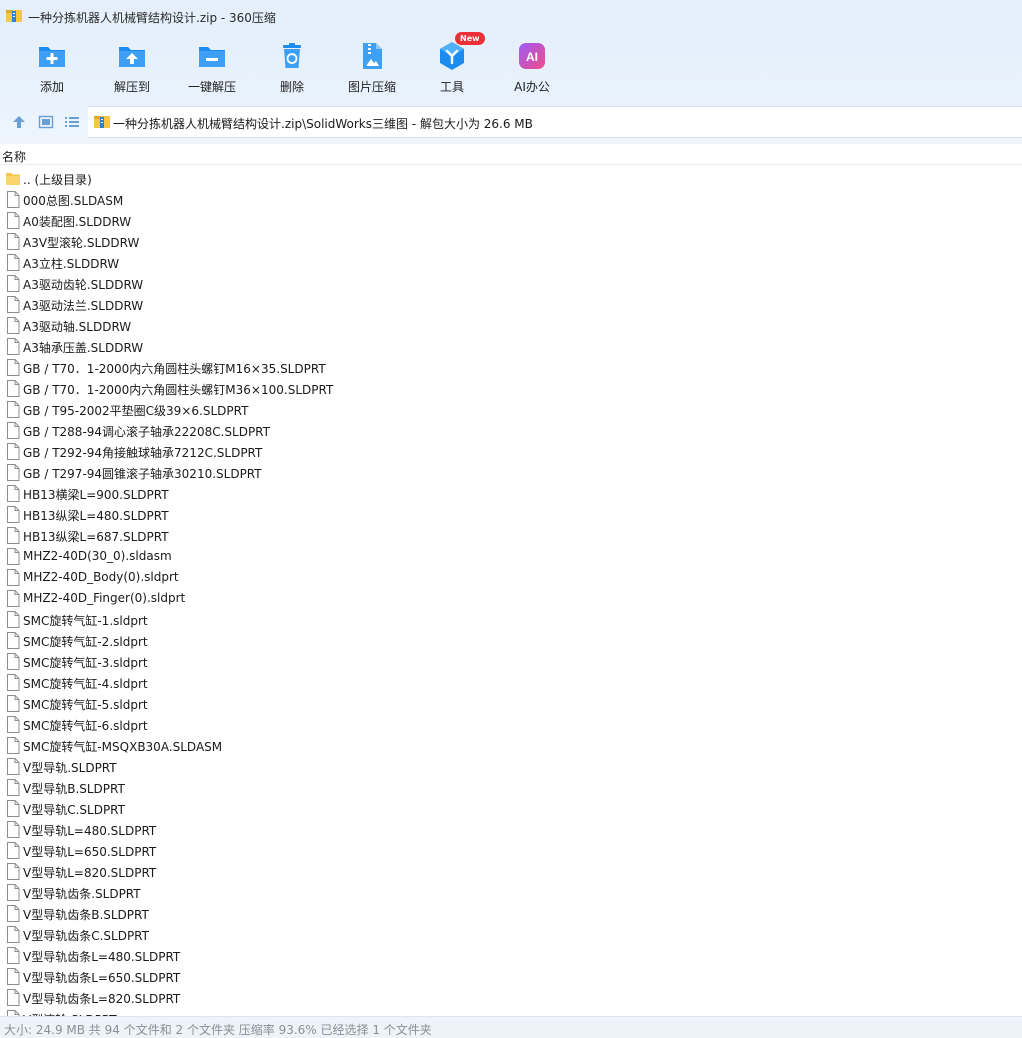  I want to click on file-row: GB / T288-94调心滚子轴承22208C.SLDPRT, so click(511, 430).